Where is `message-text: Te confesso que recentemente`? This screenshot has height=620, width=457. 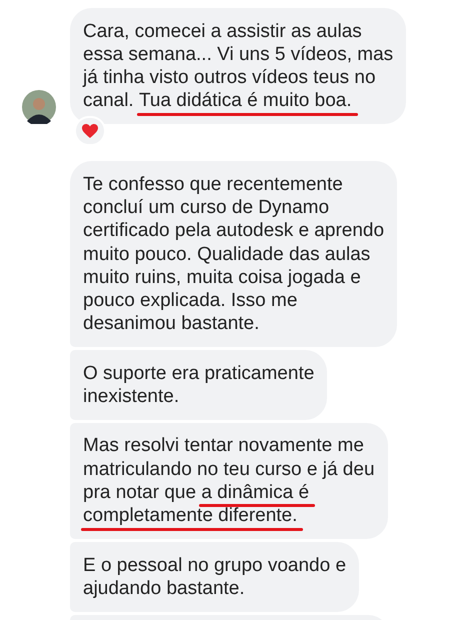 message-text: Te confesso que recentemente is located at coordinates (213, 184).